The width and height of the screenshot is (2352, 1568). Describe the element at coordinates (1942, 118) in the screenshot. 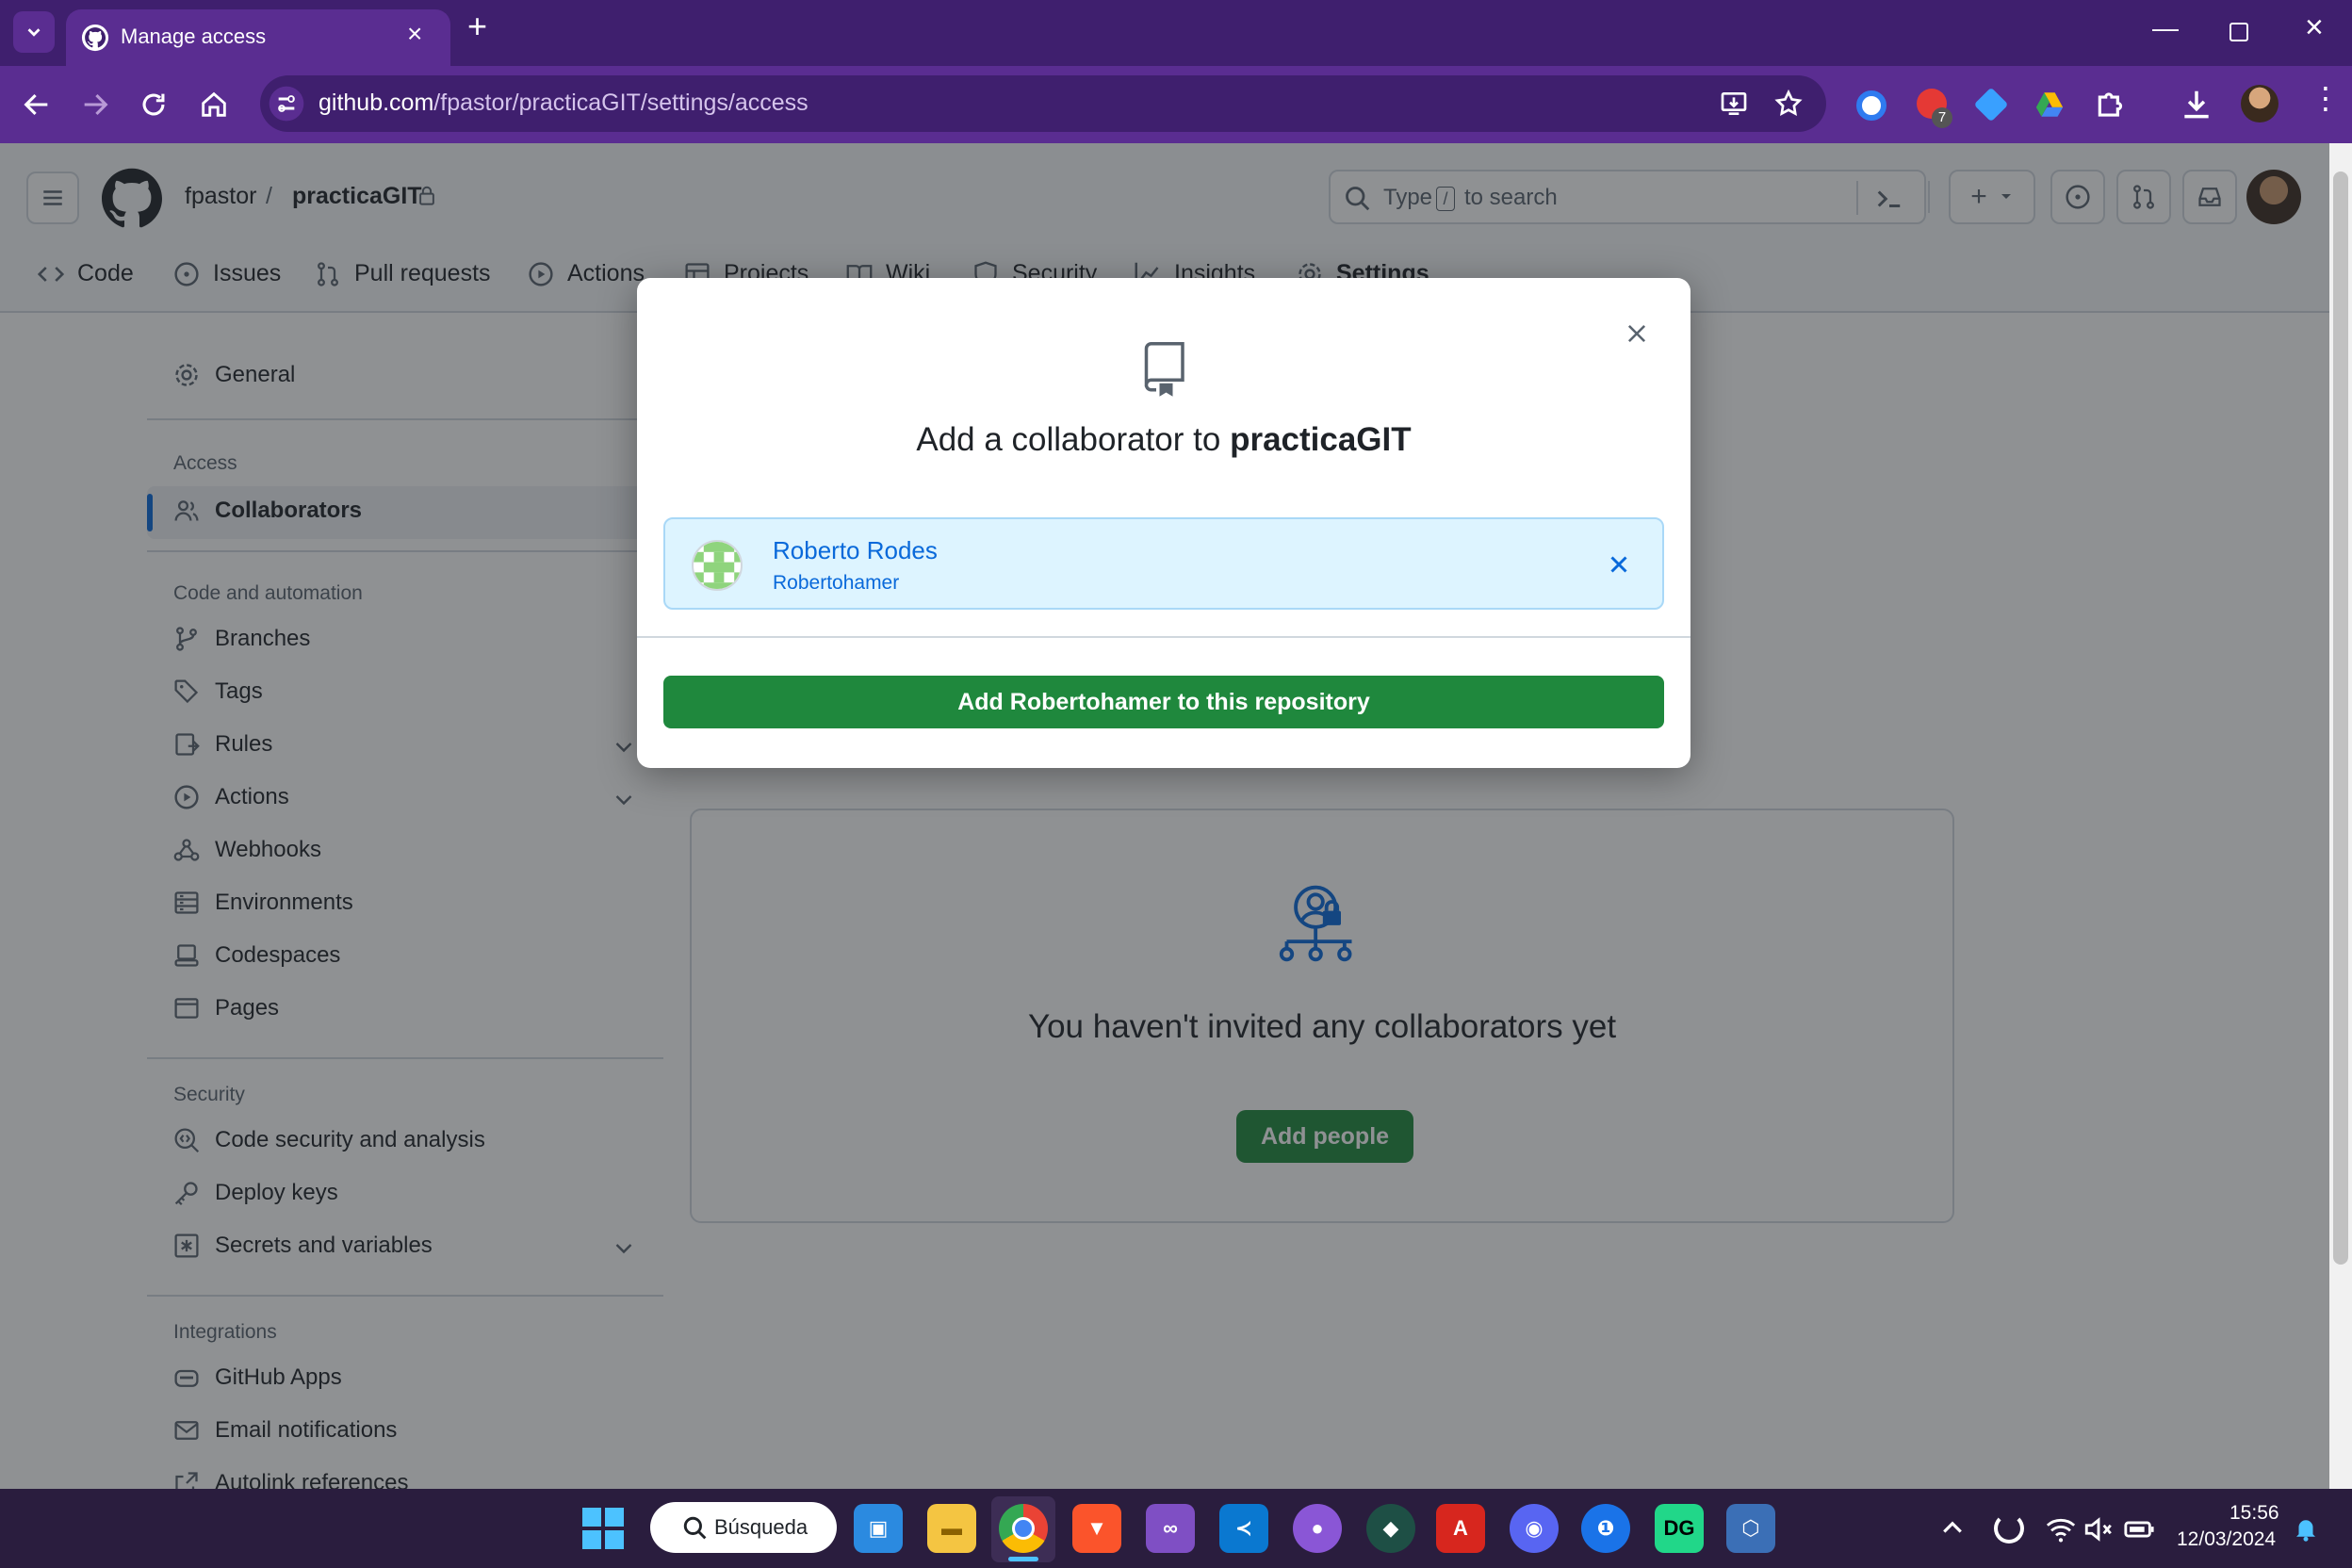

I see `extension-badge: 7` at that location.